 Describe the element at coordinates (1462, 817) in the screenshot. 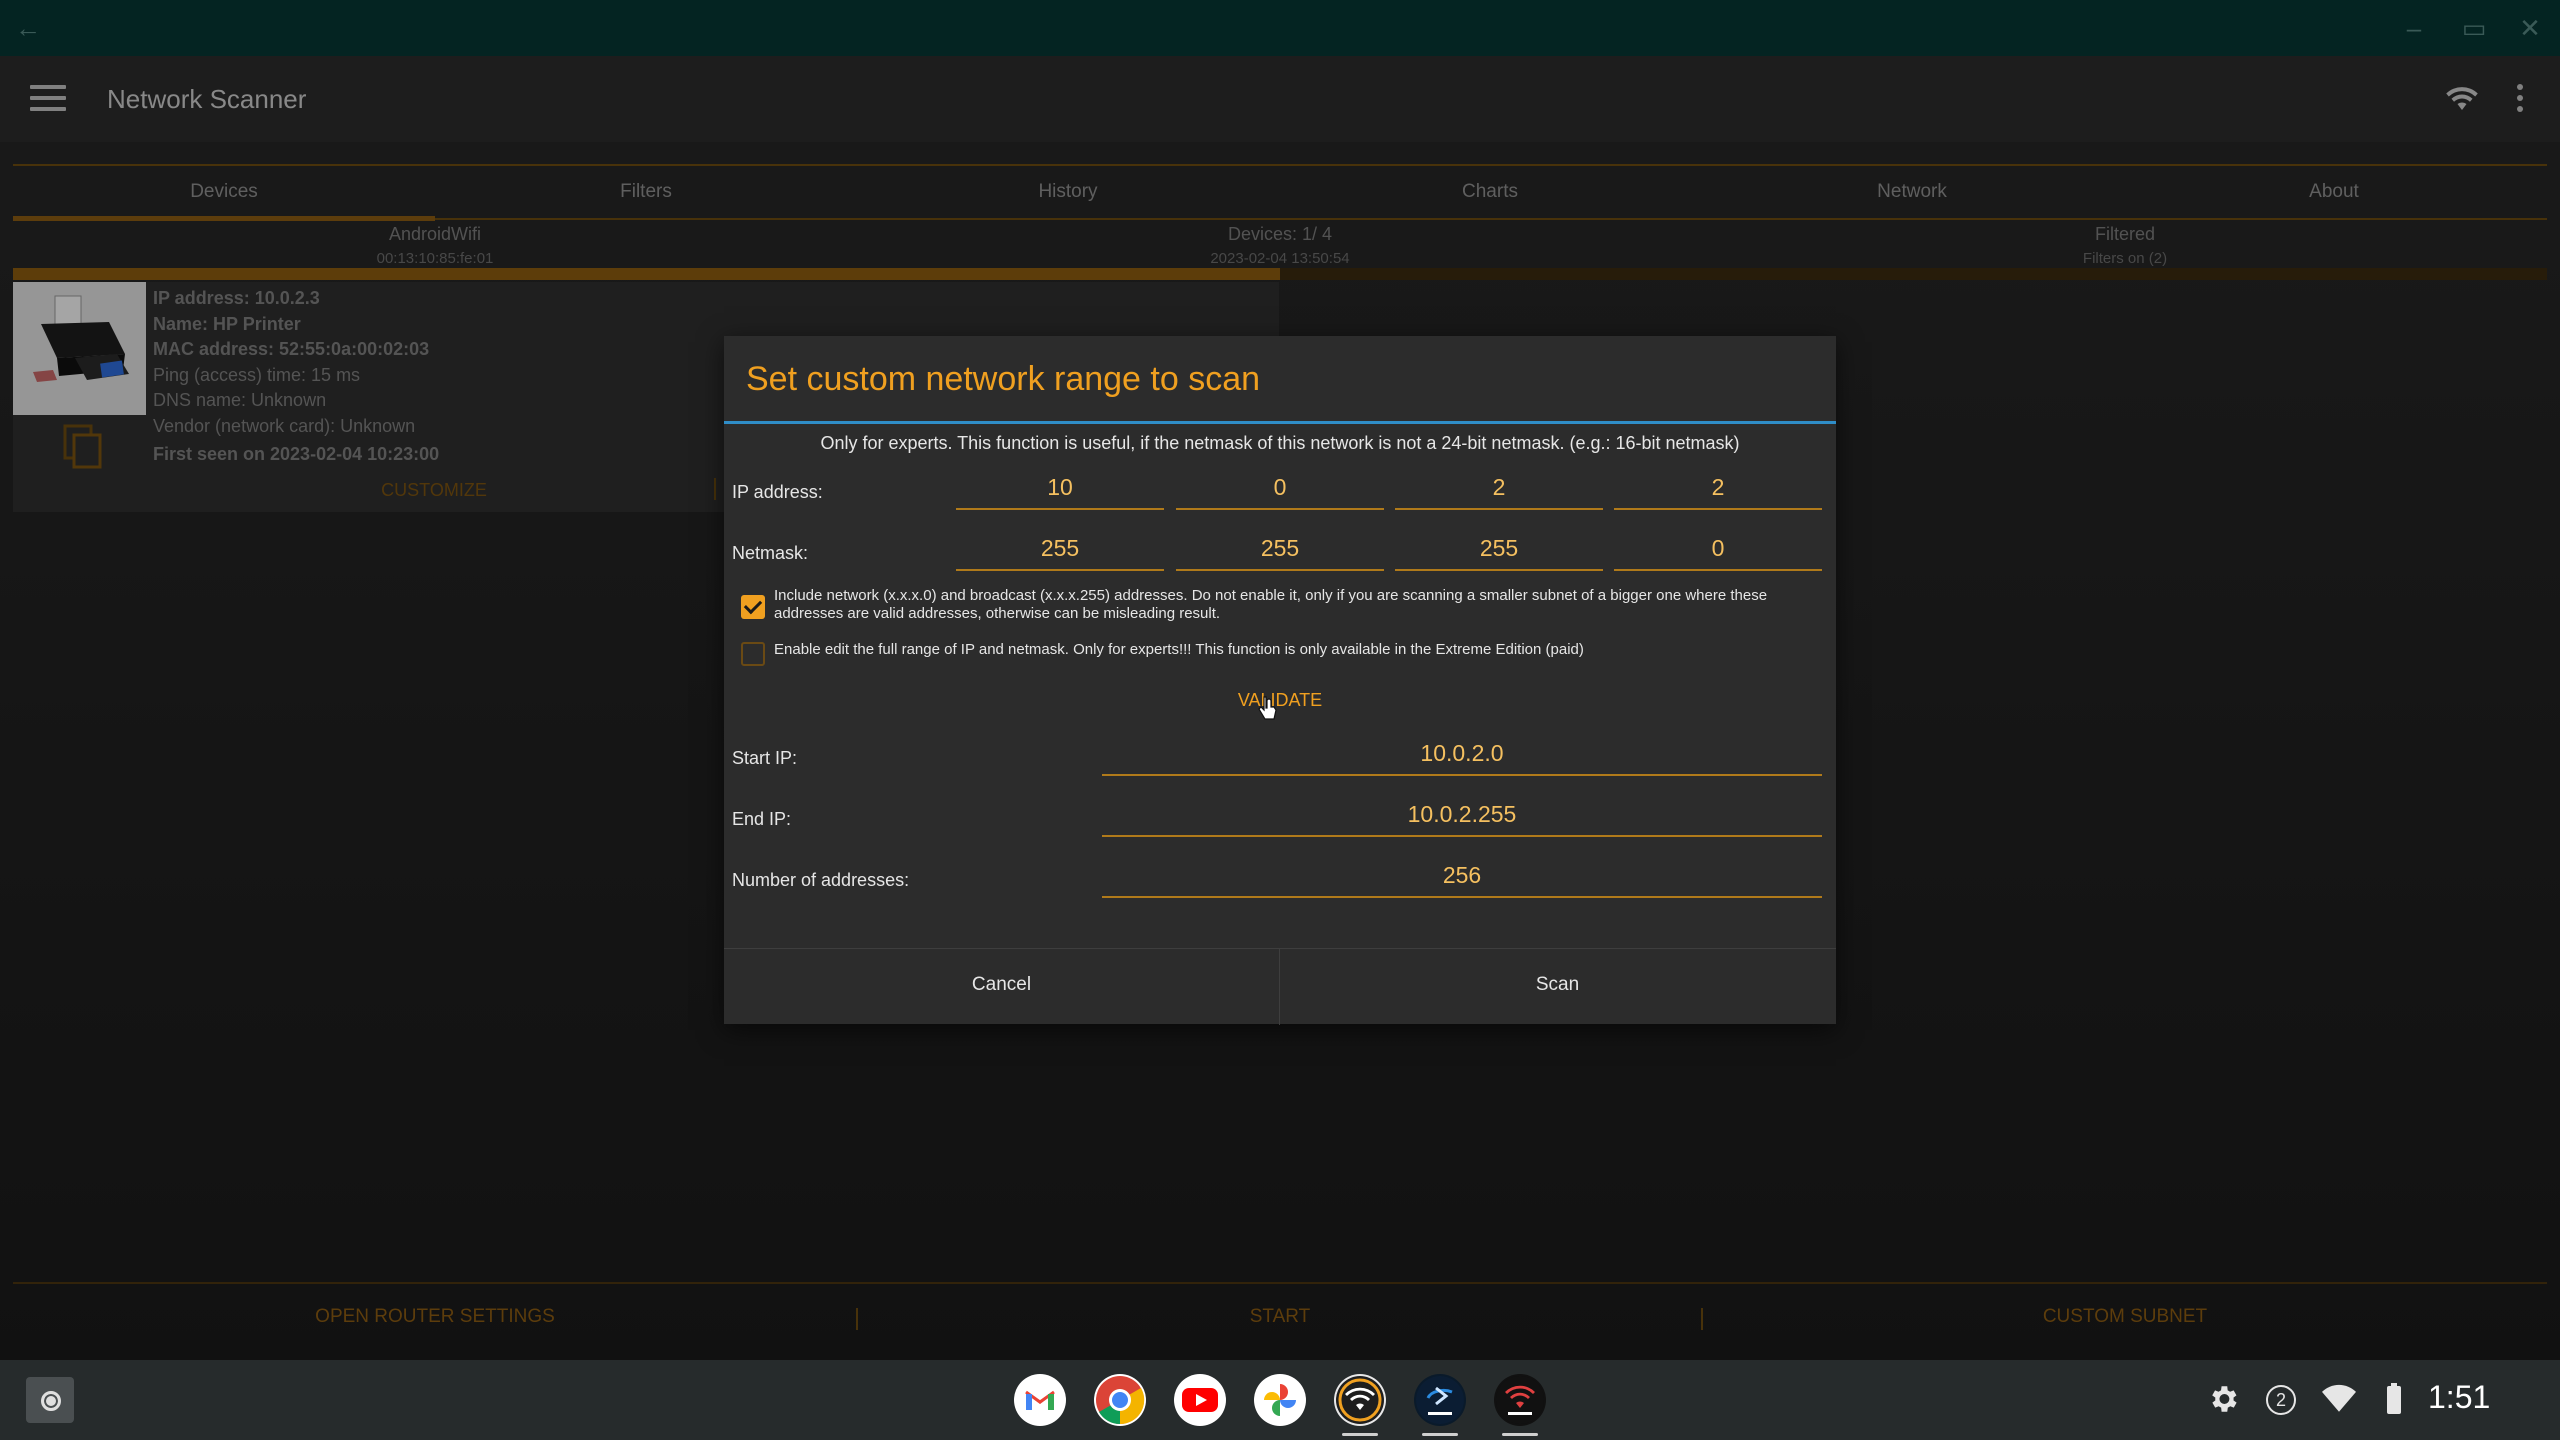

I see `end-ip-field: 10.0.2.255` at that location.